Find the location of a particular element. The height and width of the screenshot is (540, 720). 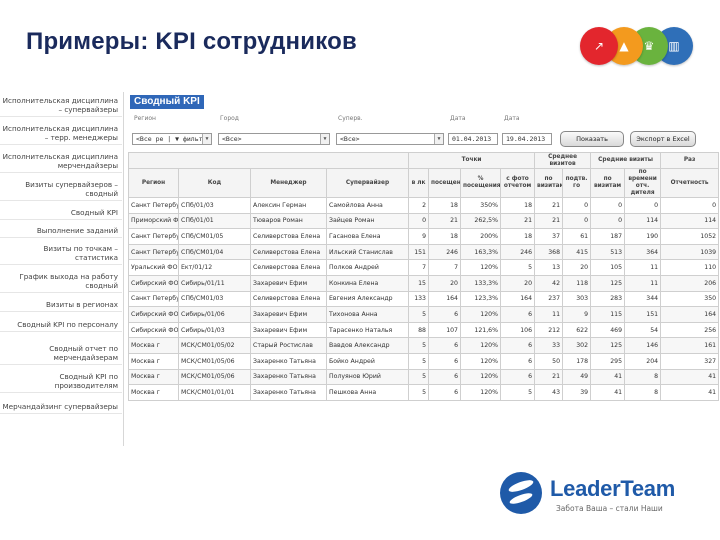

city-select: <Все> ▼ is located at coordinates (274, 139).